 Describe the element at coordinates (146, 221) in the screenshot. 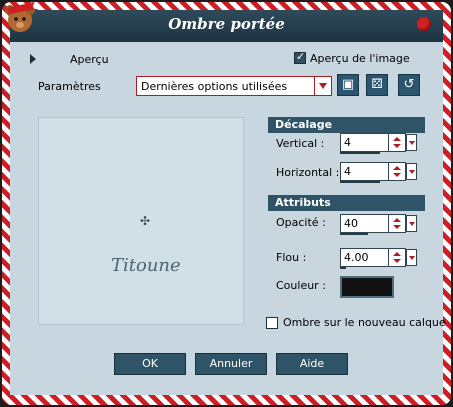

I see `crosshair-icon: ✣` at that location.